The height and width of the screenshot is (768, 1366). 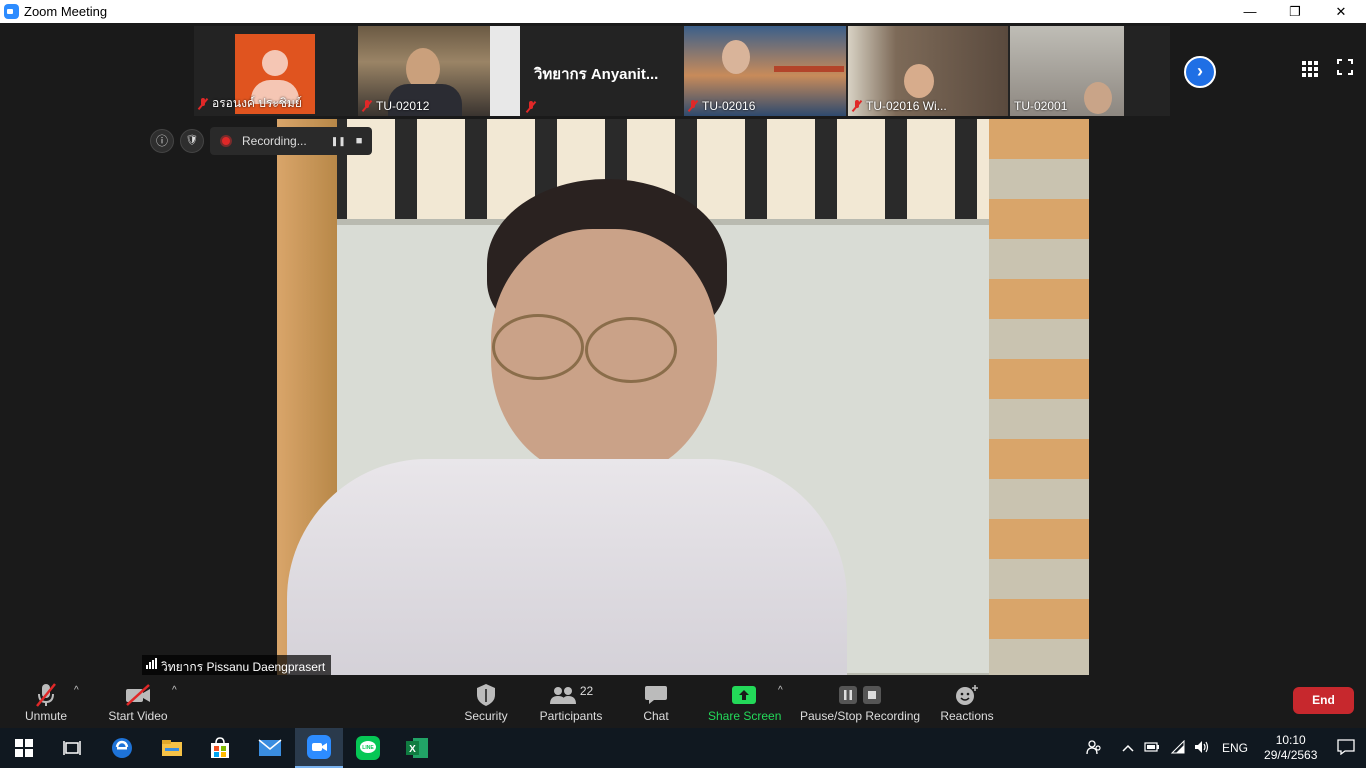 I want to click on share-screen-button: Share Screen, so click(x=745, y=702).